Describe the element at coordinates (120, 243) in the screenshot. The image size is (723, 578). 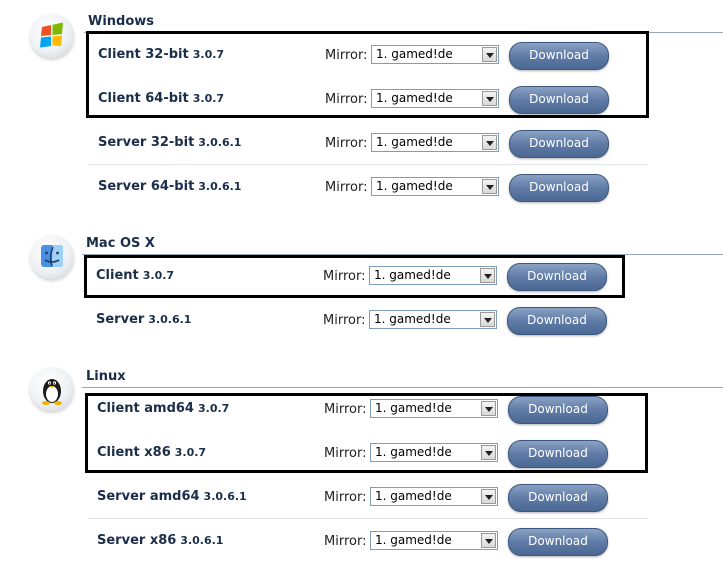
I see `section-title: Mac OS X` at that location.